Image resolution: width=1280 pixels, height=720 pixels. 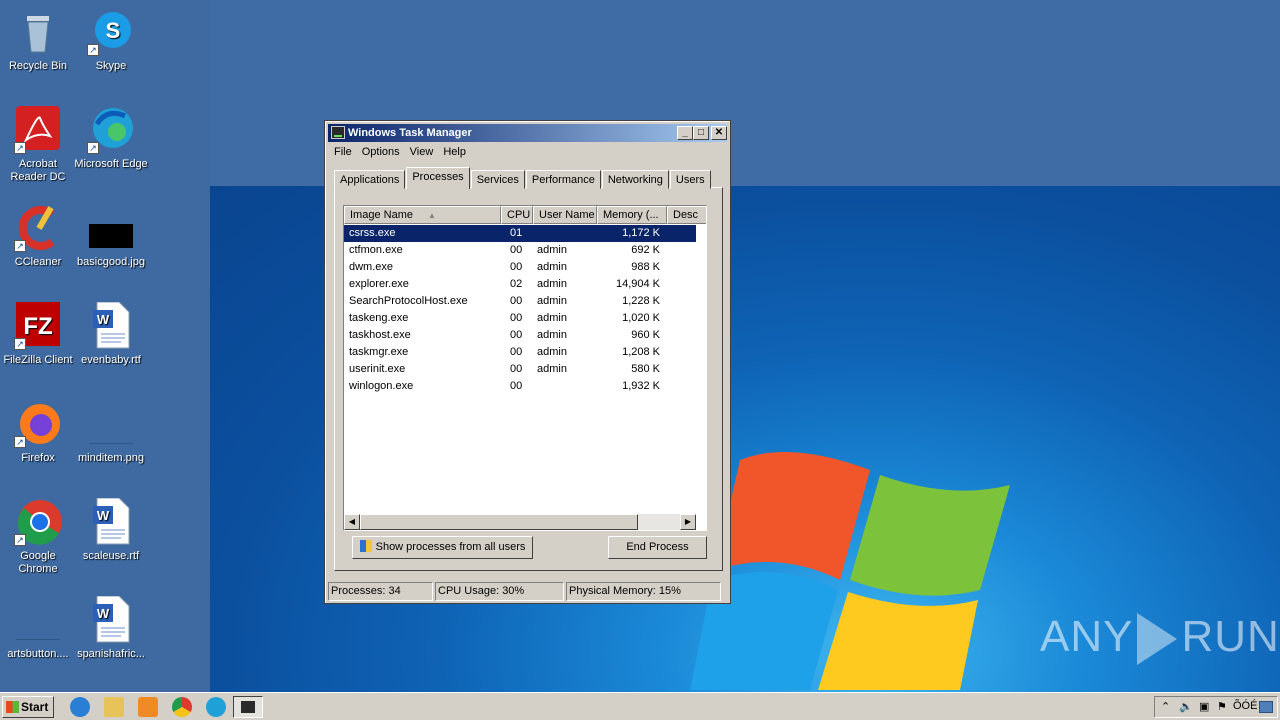 What do you see at coordinates (111, 32) in the screenshot?
I see `skype-icon: S ↗` at bounding box center [111, 32].